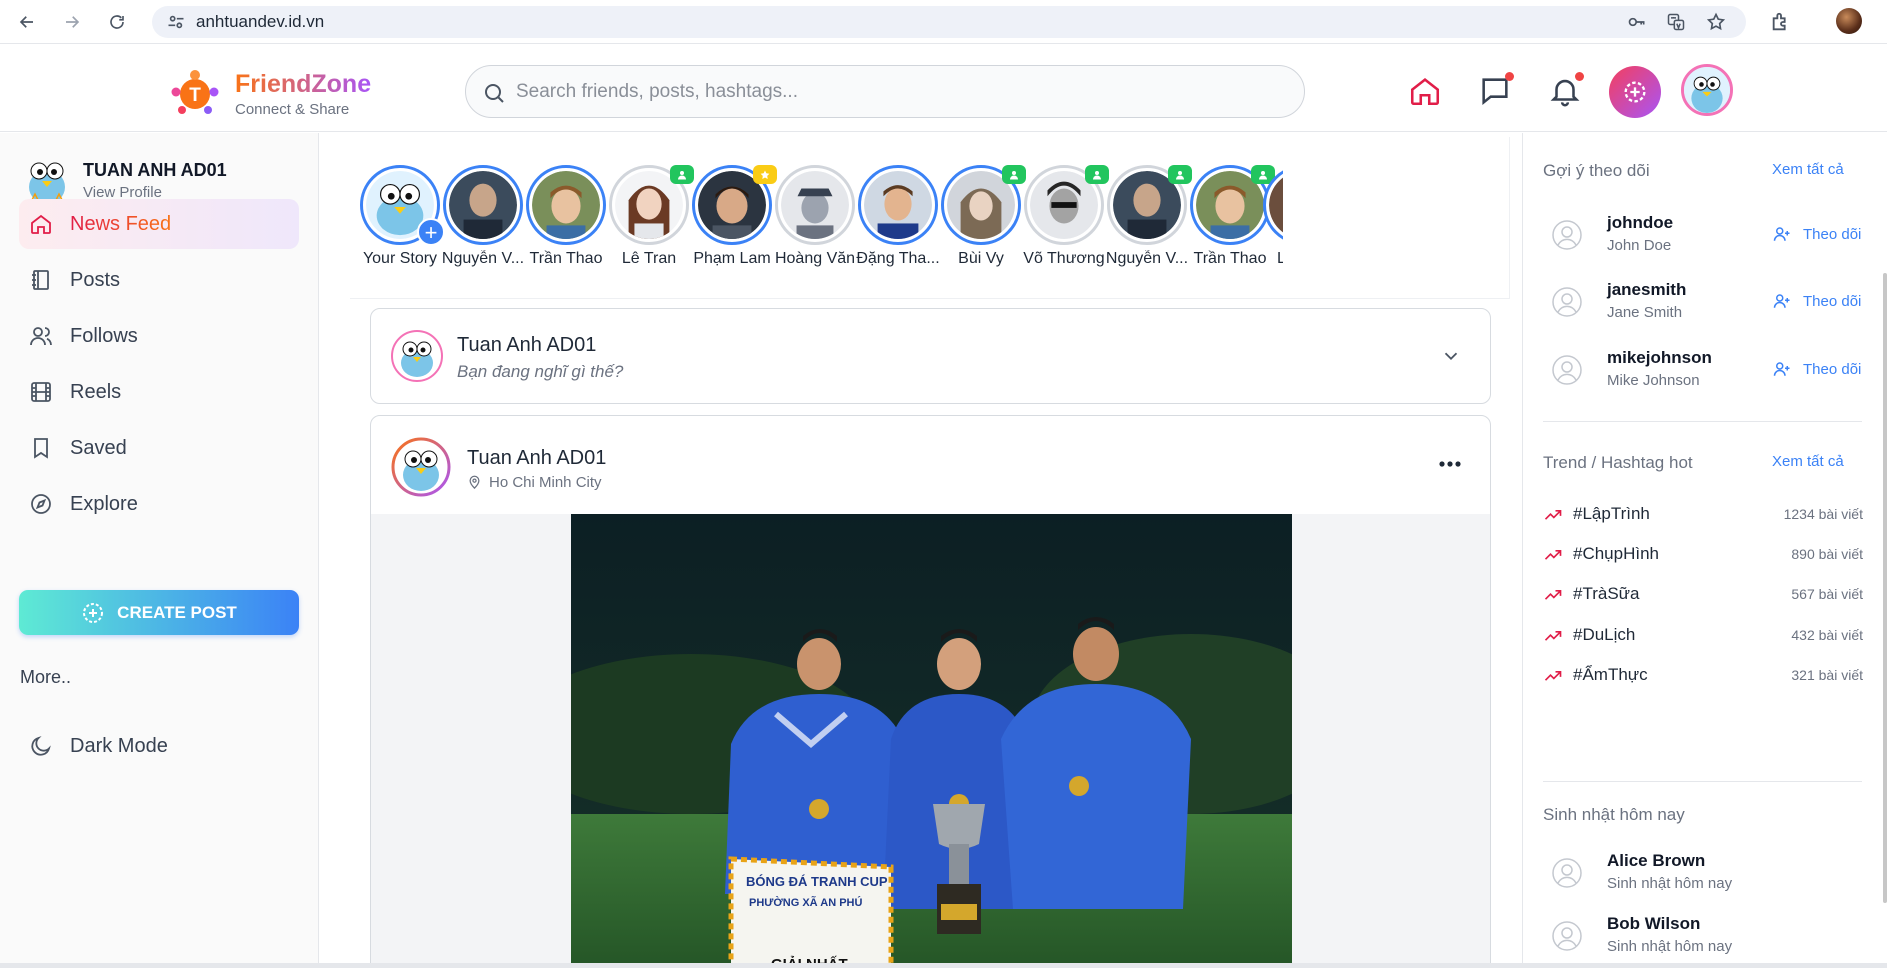 The image size is (1887, 968). What do you see at coordinates (159, 448) in the screenshot?
I see `sidebar-item-saved: Saved` at bounding box center [159, 448].